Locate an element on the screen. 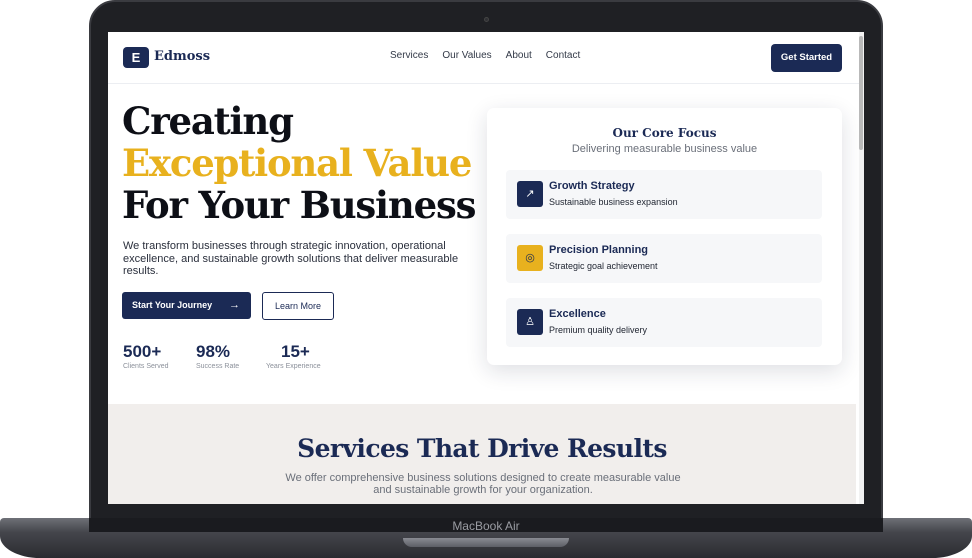 This screenshot has height=558, width=972. nav-link-services: Services is located at coordinates (409, 55).